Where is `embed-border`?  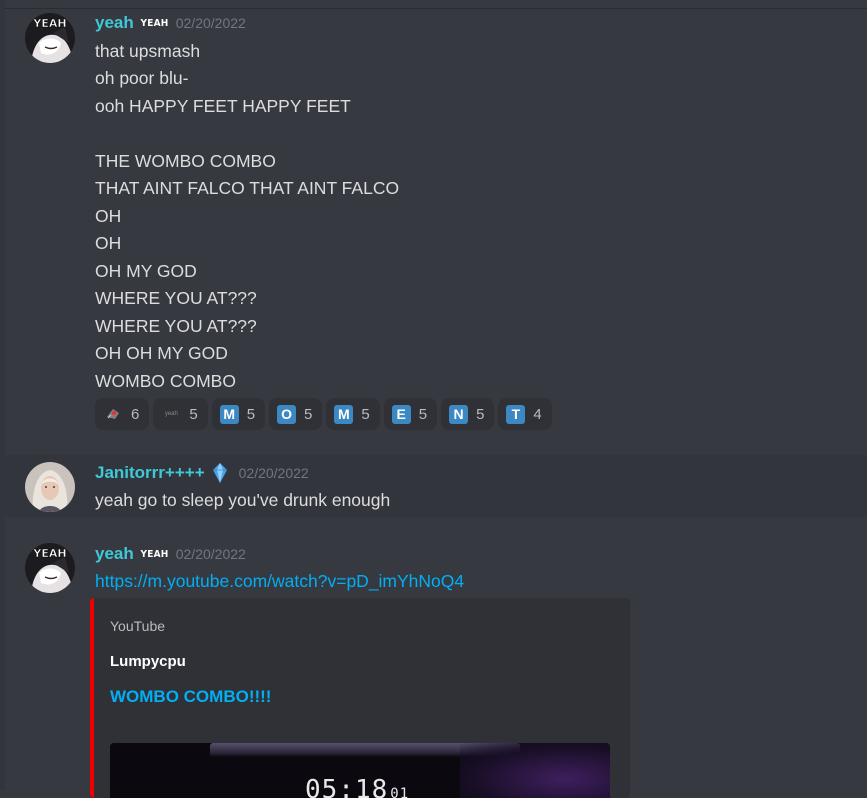 embed-border is located at coordinates (92, 698).